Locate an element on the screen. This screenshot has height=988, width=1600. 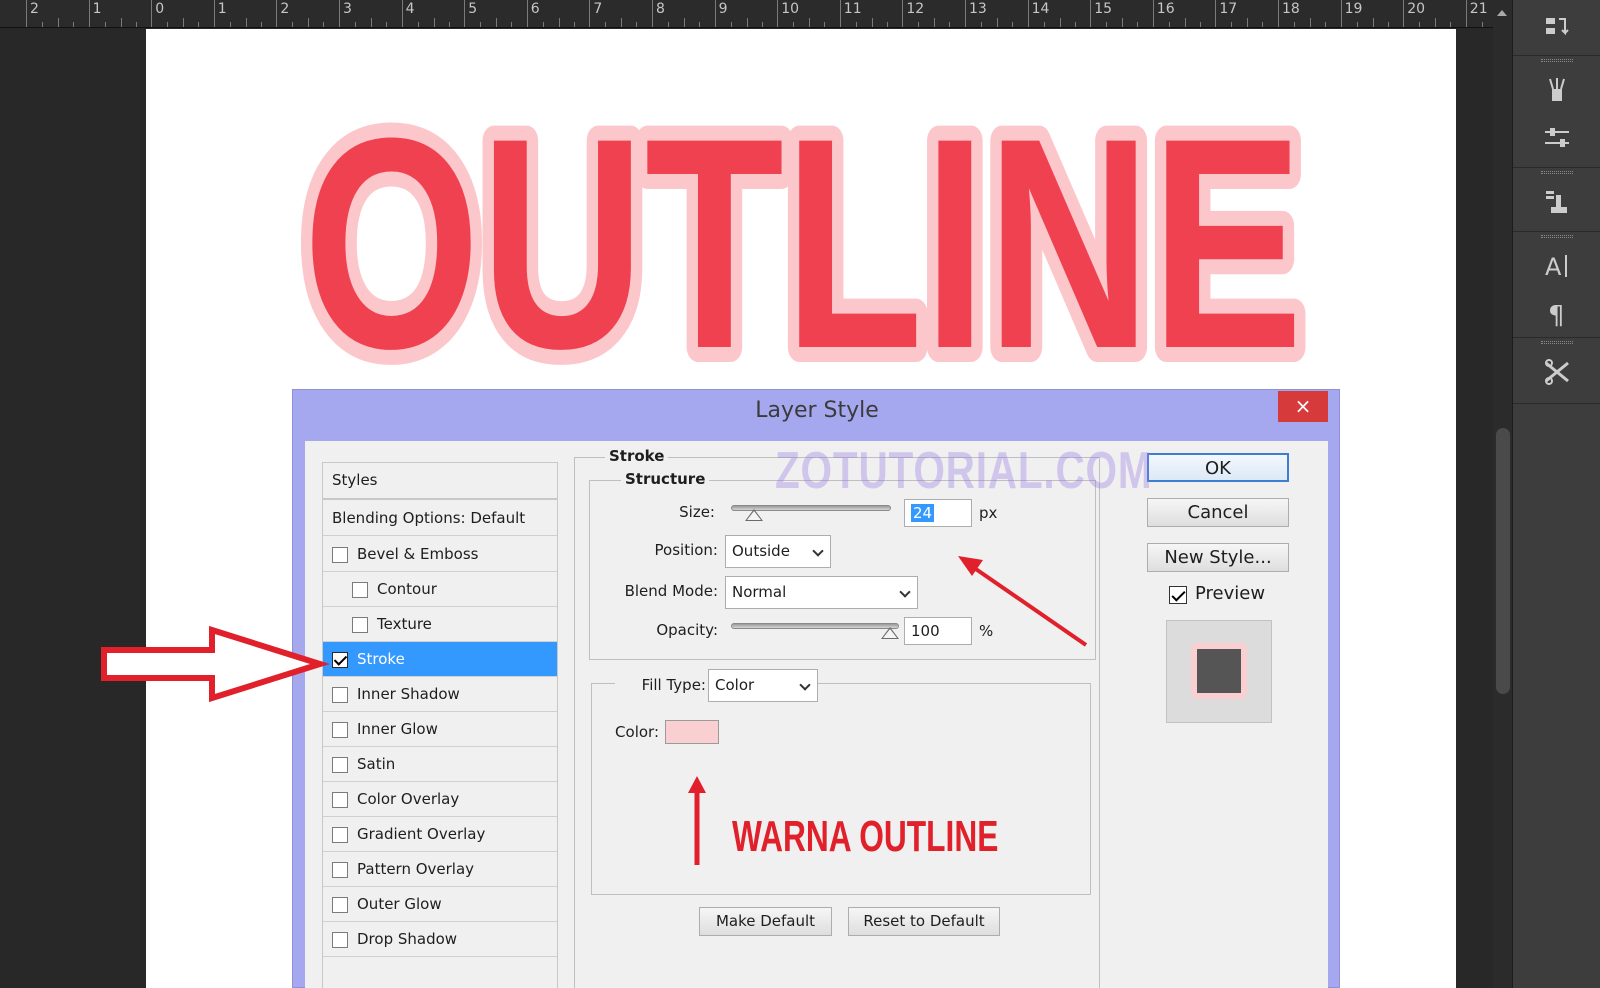
scrollbar-thumb is located at coordinates (1503, 561).